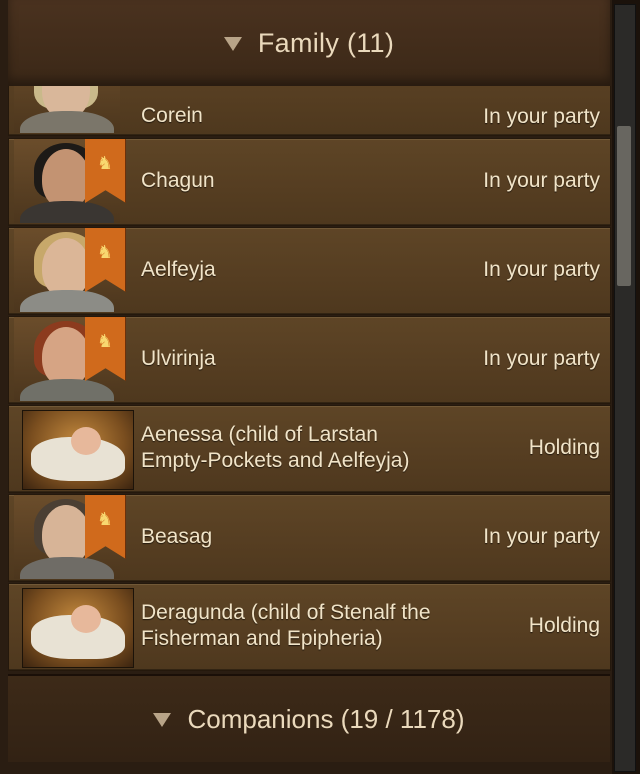 This screenshot has width=640, height=774. I want to click on companions-section-header: Companions (19 / 1178), so click(309, 718).